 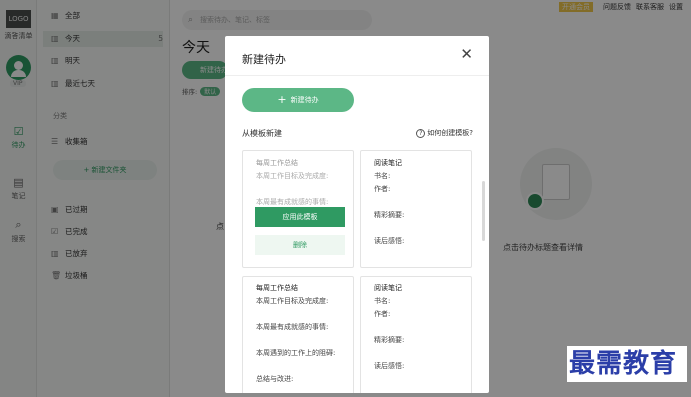 What do you see at coordinates (357, 75) in the screenshot?
I see `divider` at bounding box center [357, 75].